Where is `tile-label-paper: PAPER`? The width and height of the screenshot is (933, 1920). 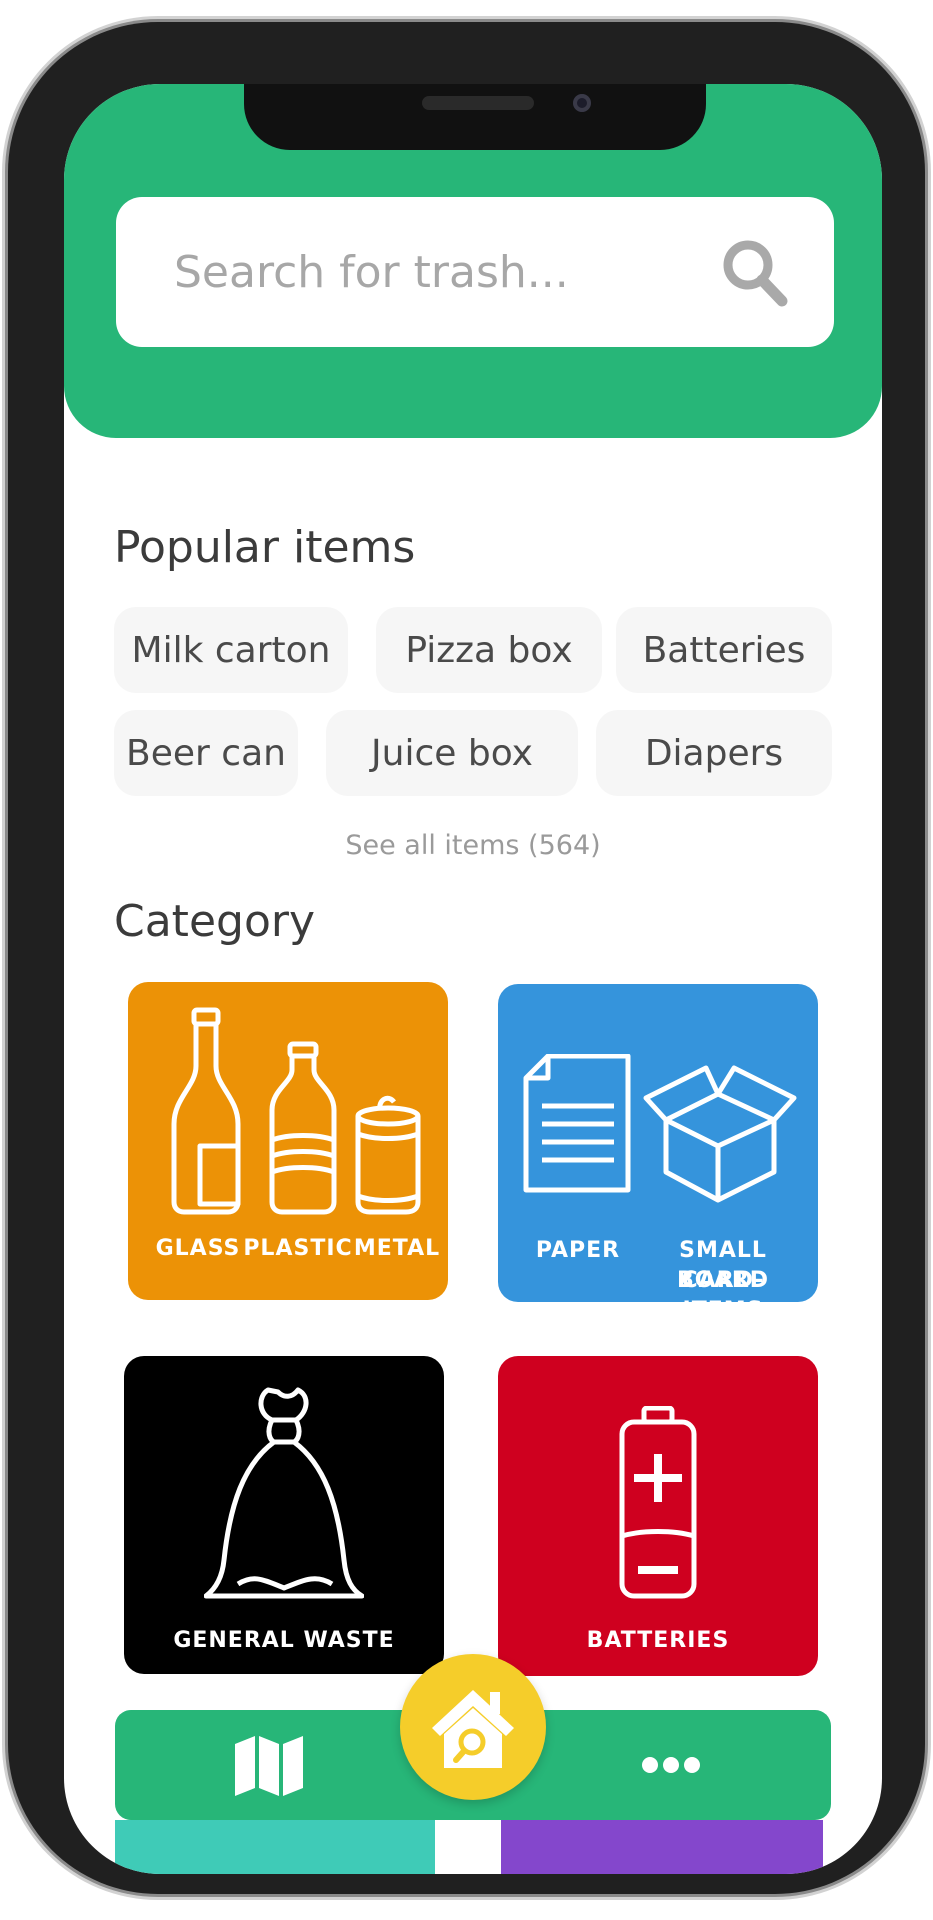
tile-label-paper: PAPER is located at coordinates (578, 1250).